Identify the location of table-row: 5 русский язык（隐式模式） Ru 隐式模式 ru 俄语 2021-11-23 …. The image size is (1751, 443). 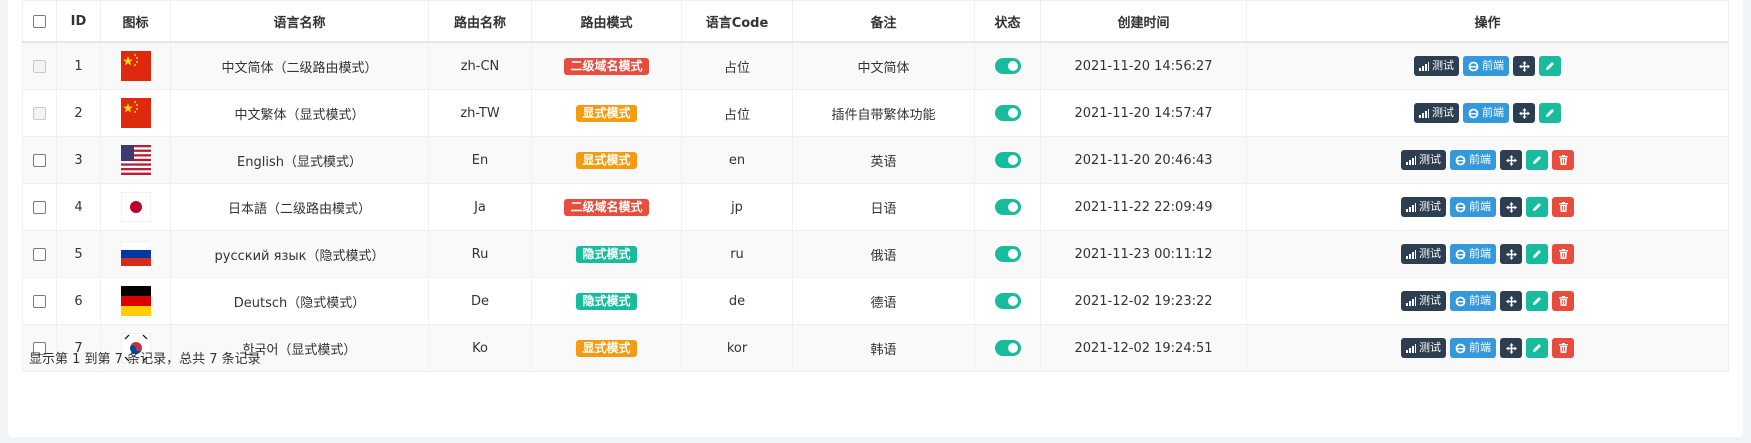
(875, 254).